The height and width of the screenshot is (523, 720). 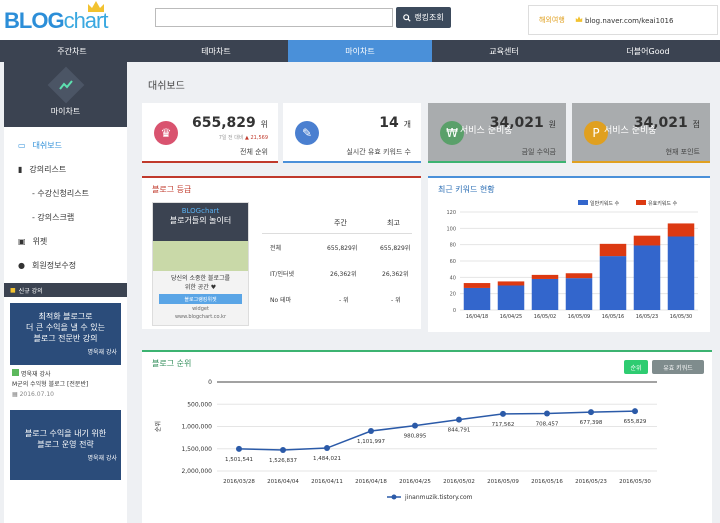 What do you see at coordinates (497, 133) in the screenshot?
I see `stat-card-revenue: ₩ 서비스 준비중 34,021 원 금일 수익금` at bounding box center [497, 133].